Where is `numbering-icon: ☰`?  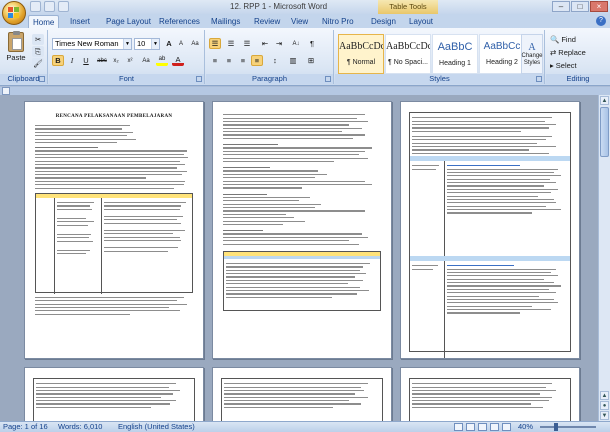 numbering-icon: ☰ is located at coordinates (231, 43).